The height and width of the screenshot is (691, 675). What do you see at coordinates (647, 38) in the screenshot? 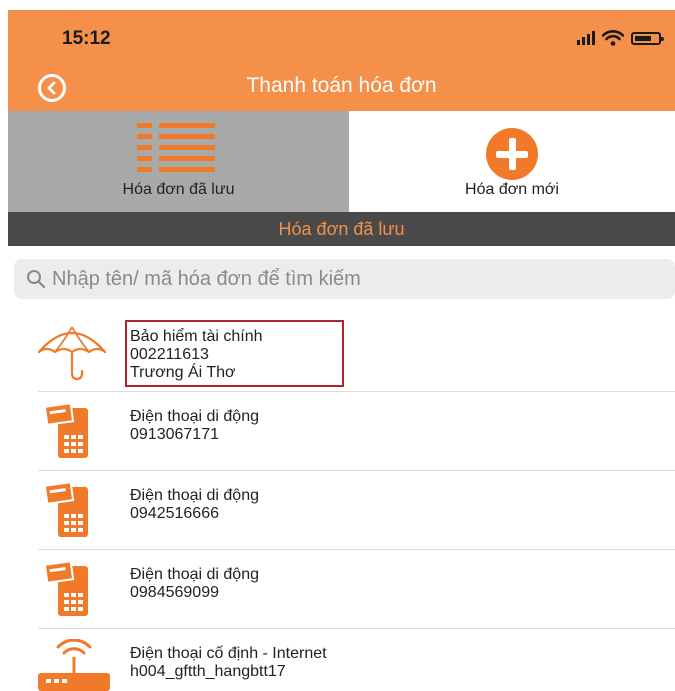
I see `battery-icon` at bounding box center [647, 38].